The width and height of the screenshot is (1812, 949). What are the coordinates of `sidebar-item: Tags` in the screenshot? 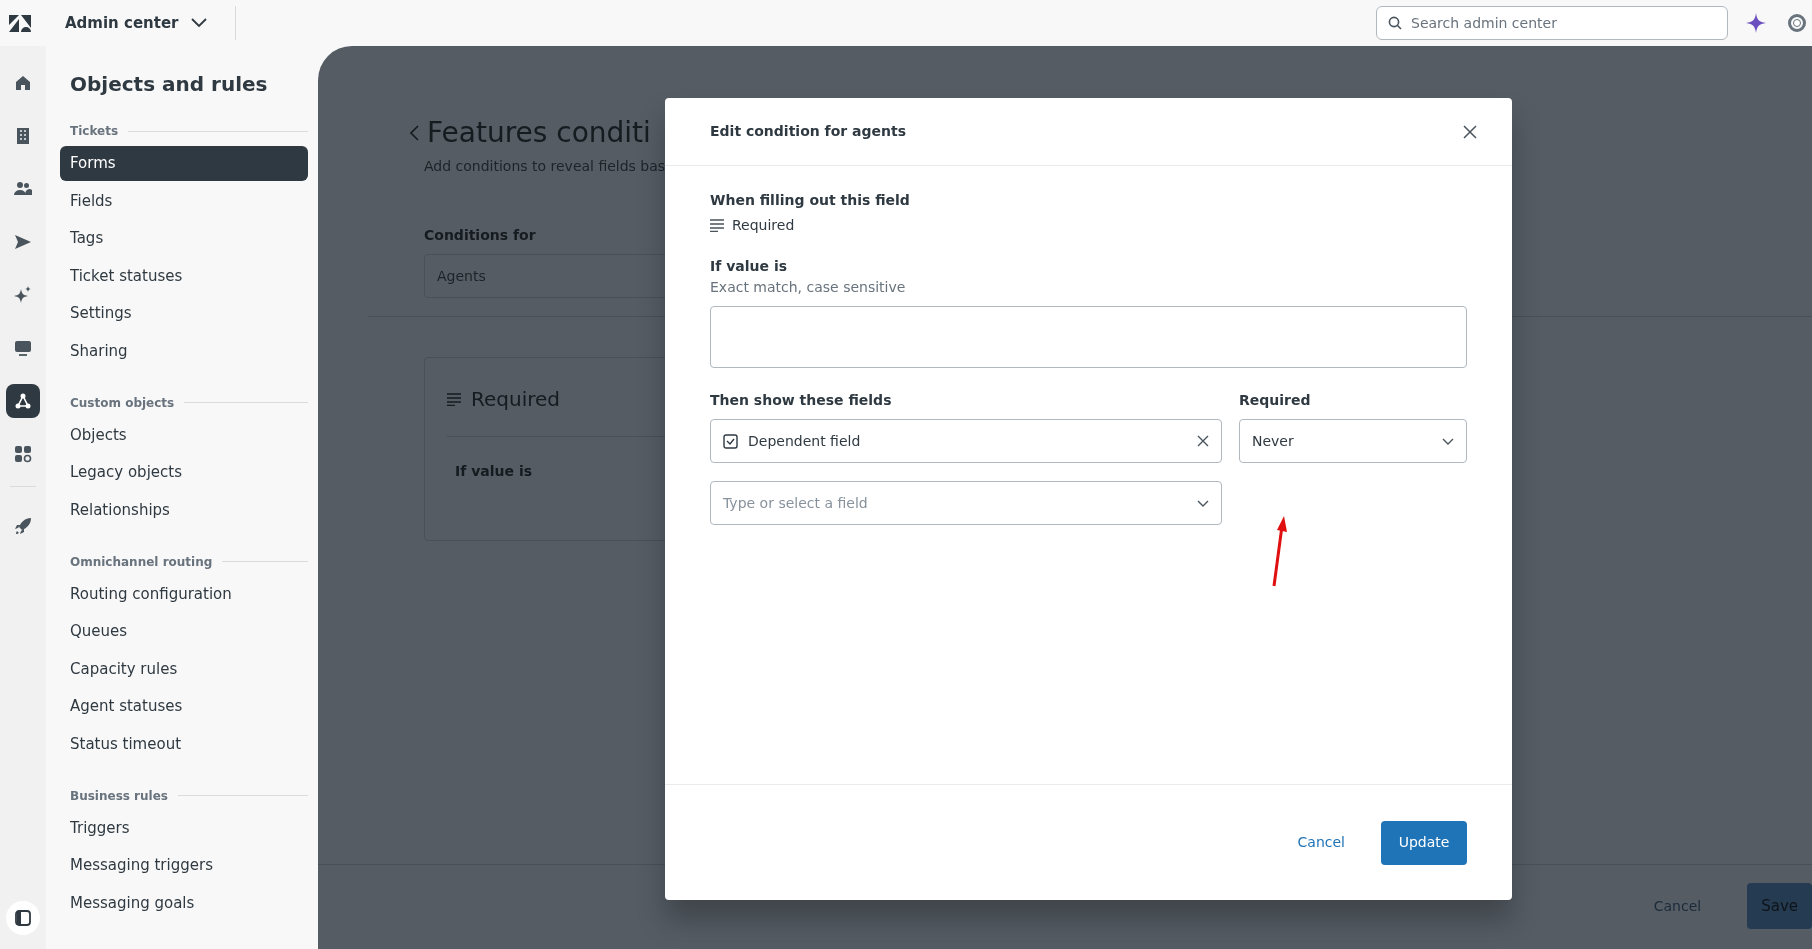 It's located at (184, 238).